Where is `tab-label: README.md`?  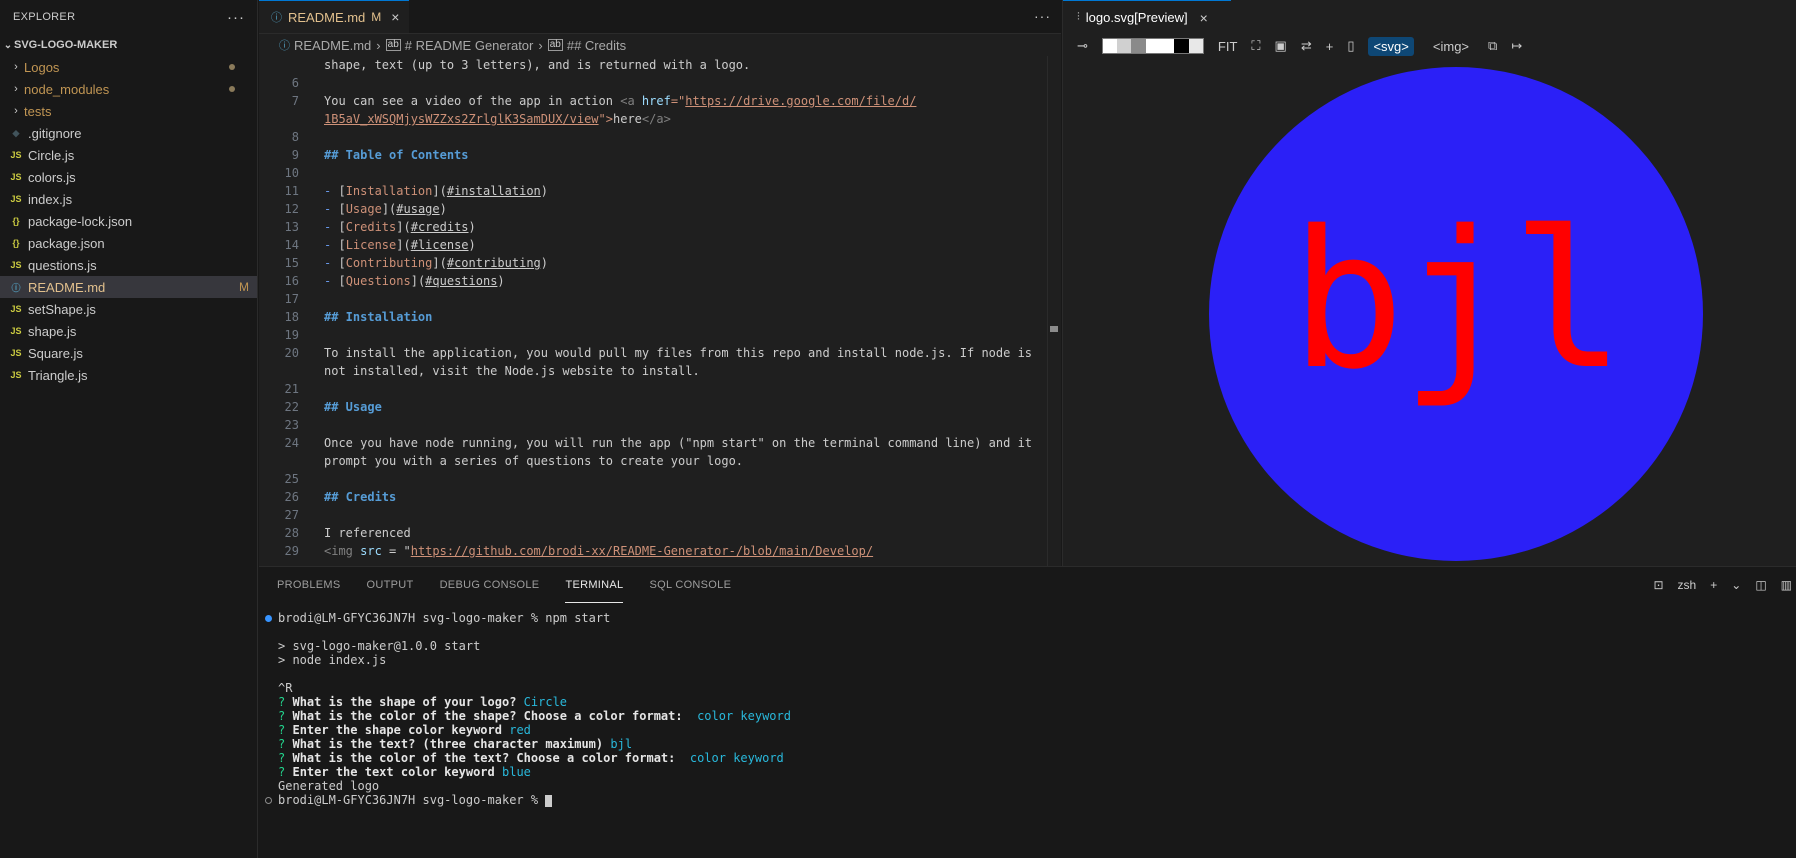
tab-label: README.md is located at coordinates (327, 17).